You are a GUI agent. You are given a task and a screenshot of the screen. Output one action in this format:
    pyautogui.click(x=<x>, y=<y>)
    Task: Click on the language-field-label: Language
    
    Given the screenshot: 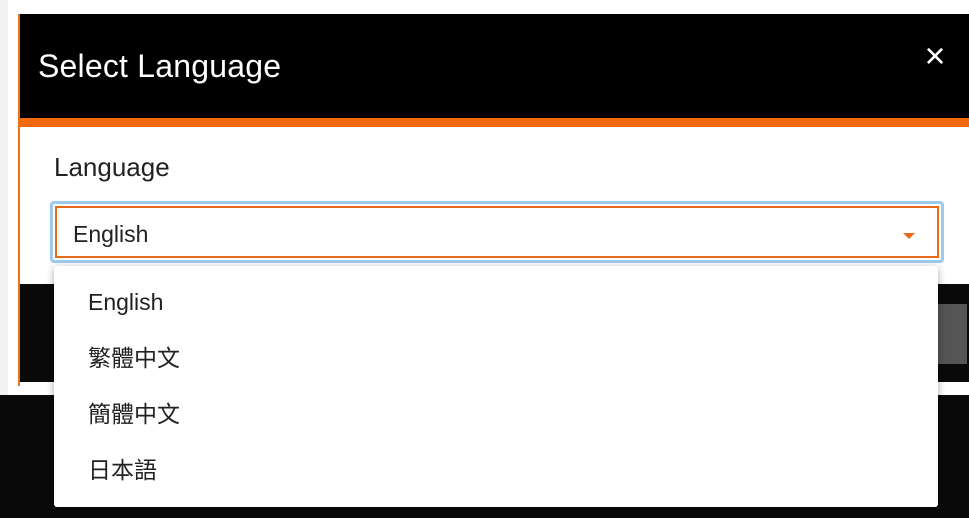 What is the action you would take?
    pyautogui.click(x=112, y=167)
    